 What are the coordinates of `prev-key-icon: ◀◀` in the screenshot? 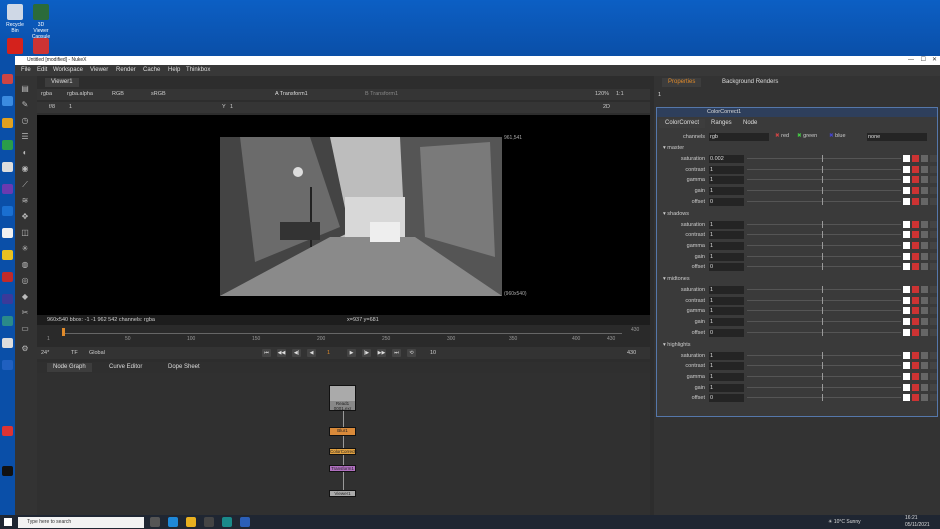 It's located at (281, 353).